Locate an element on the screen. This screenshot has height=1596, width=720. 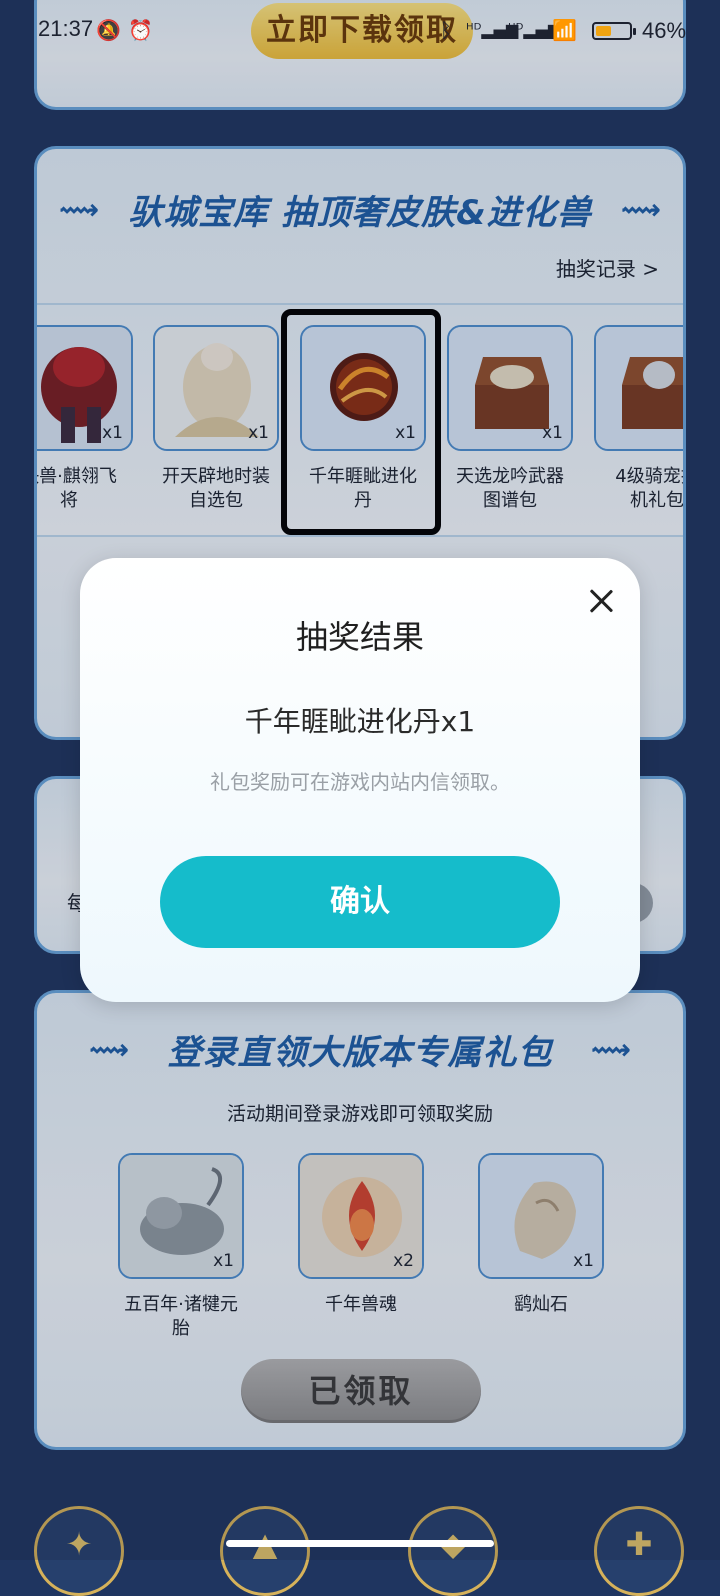
dialog-prize: 千年睚眦进化丹x1 is located at coordinates (360, 721).